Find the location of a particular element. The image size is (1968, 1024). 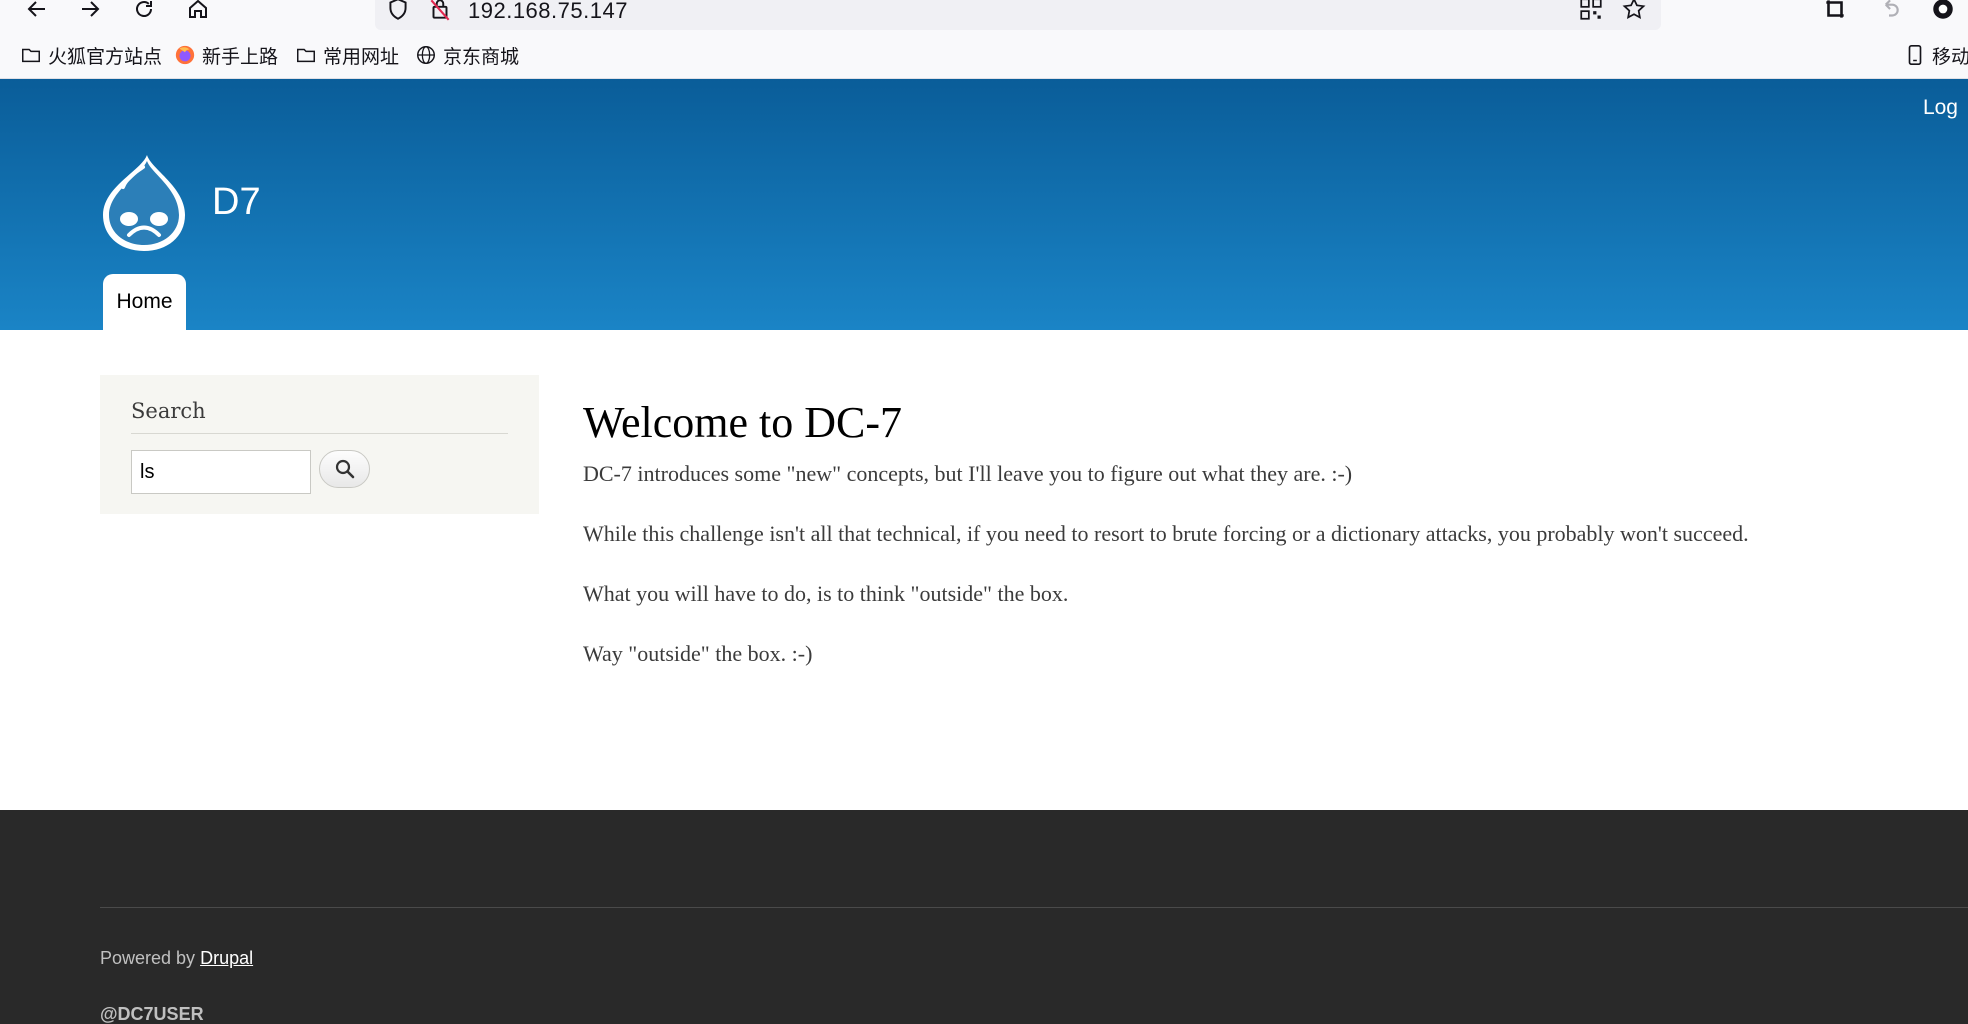

bookmark-label: 火狐官方站点 is located at coordinates (105, 57).